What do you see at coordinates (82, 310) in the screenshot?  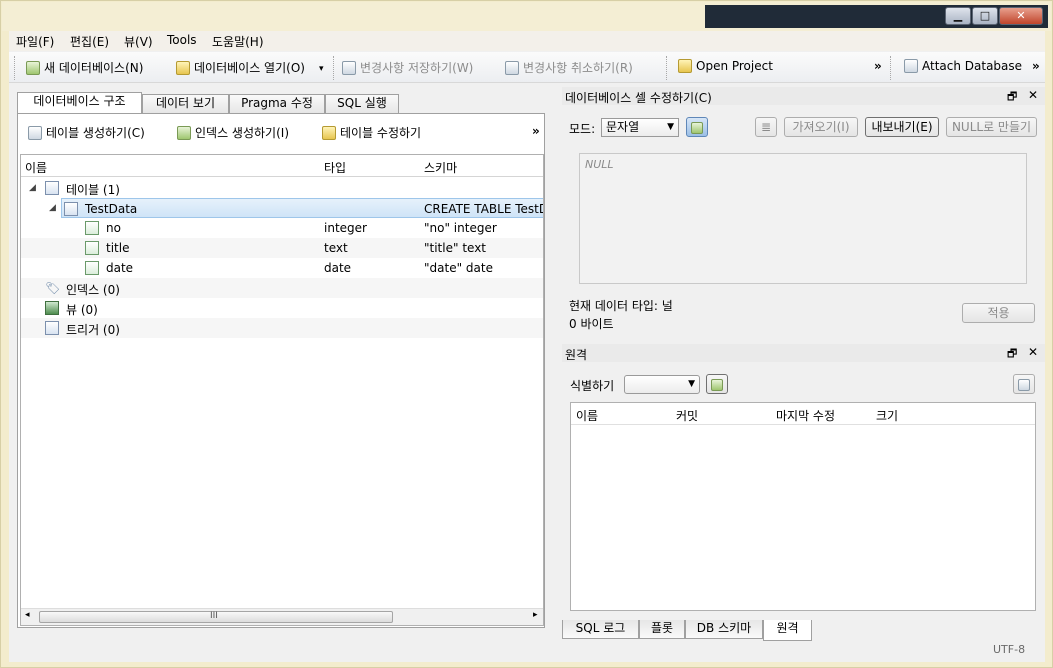 I see `tree-item-name: 뷰 (0)` at bounding box center [82, 310].